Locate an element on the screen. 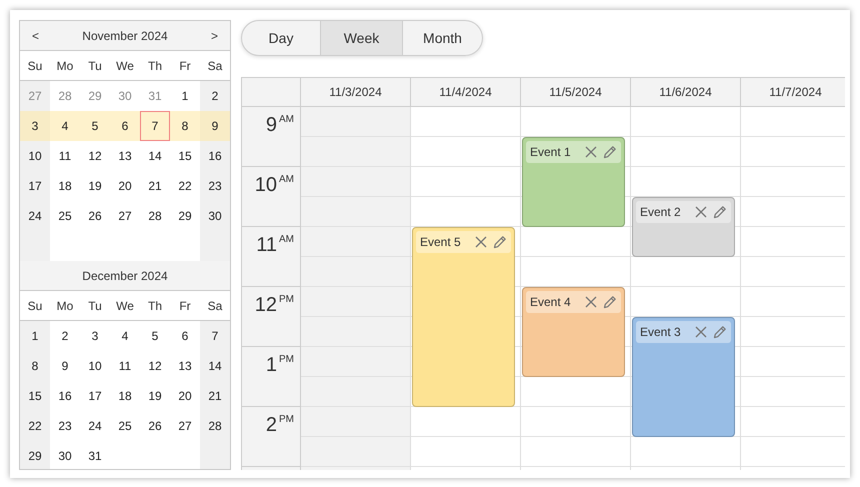 Image resolution: width=860 pixels, height=487 pixels. previous-month-button: < is located at coordinates (36, 35).